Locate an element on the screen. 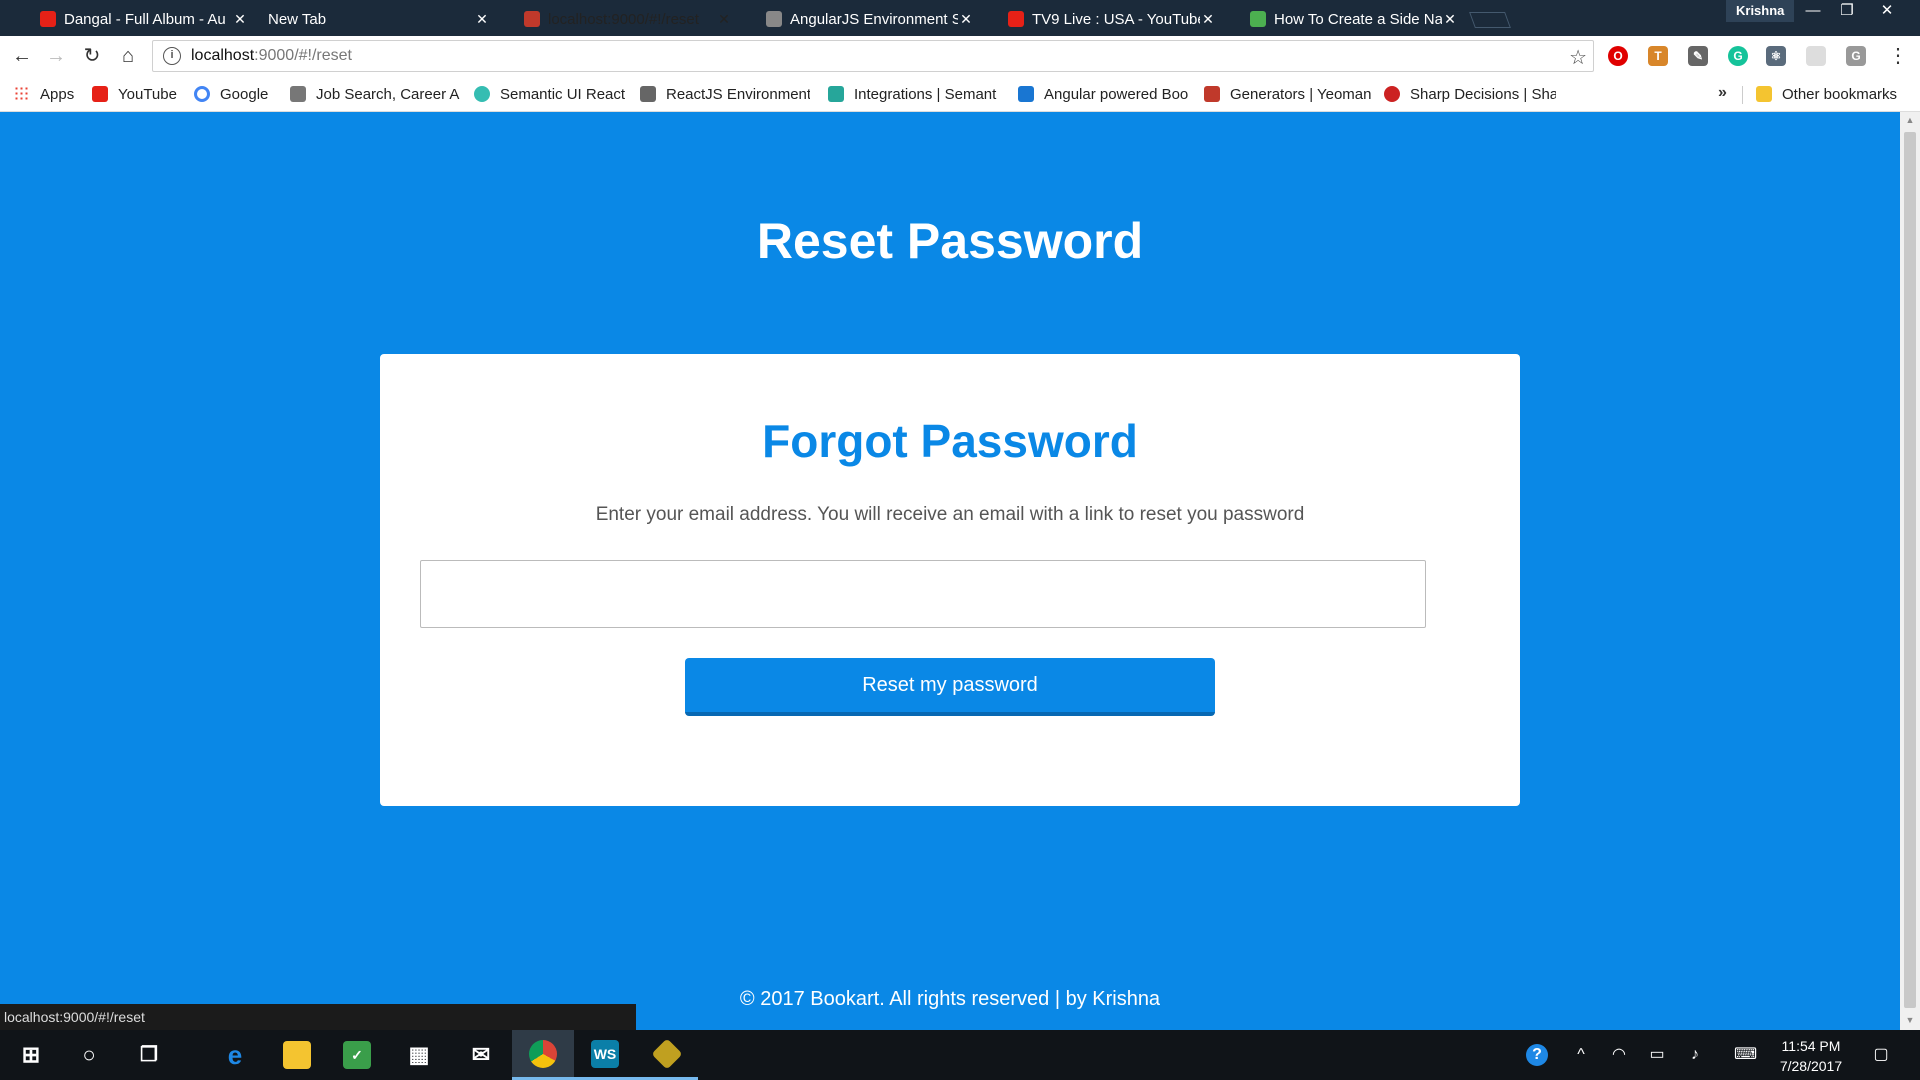  bookmark-reactjs-env: ReactJS Environment is located at coordinates (725, 94).